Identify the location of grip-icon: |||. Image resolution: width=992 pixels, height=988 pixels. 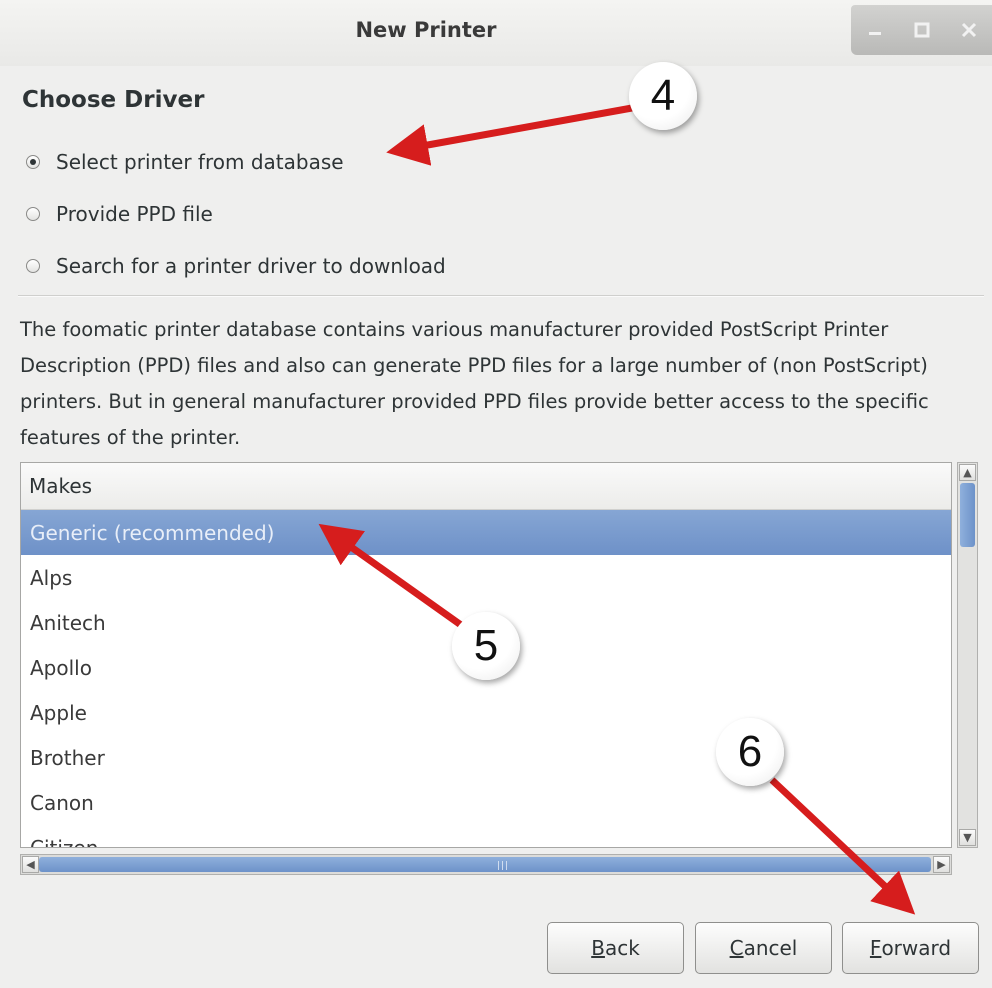
(503, 866).